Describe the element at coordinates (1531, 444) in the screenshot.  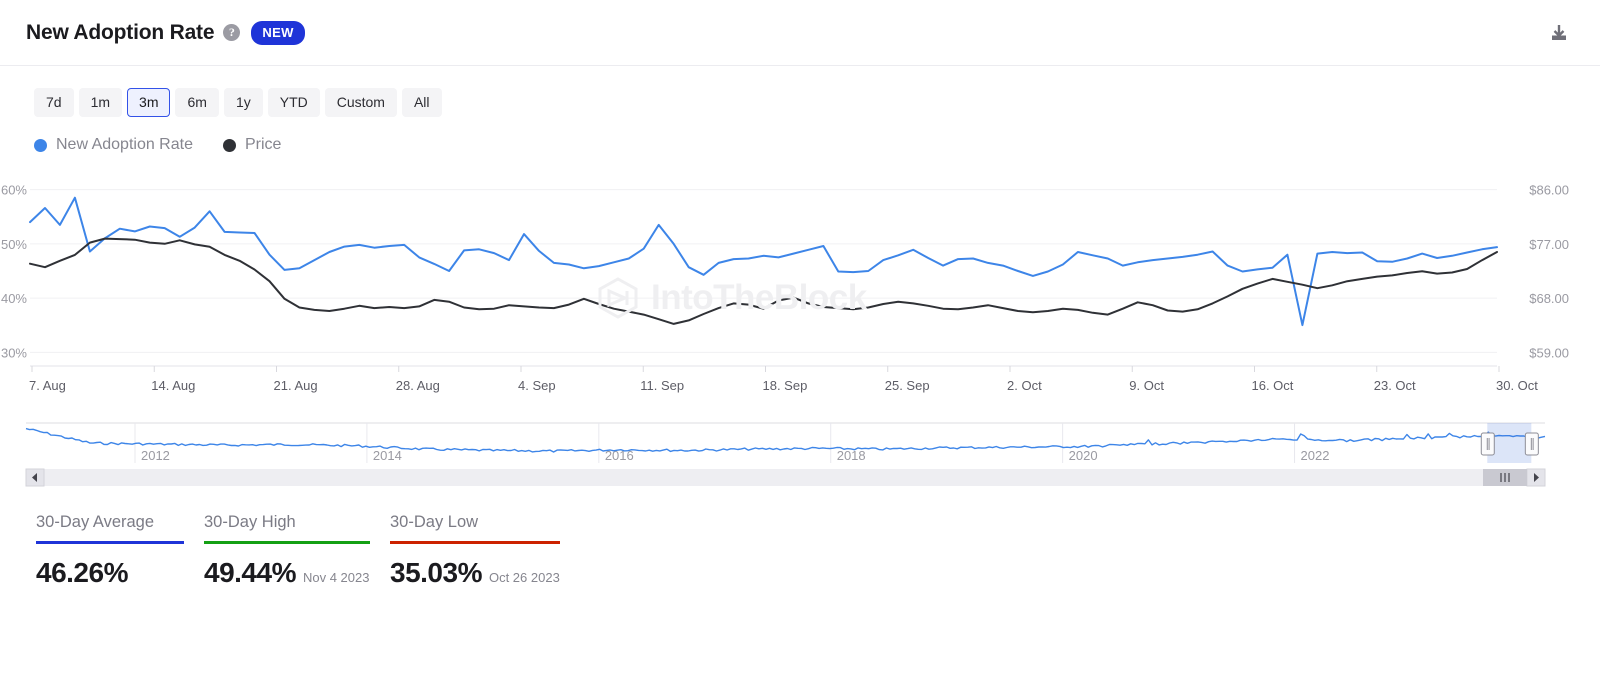
I see `navigator-handle-right` at that location.